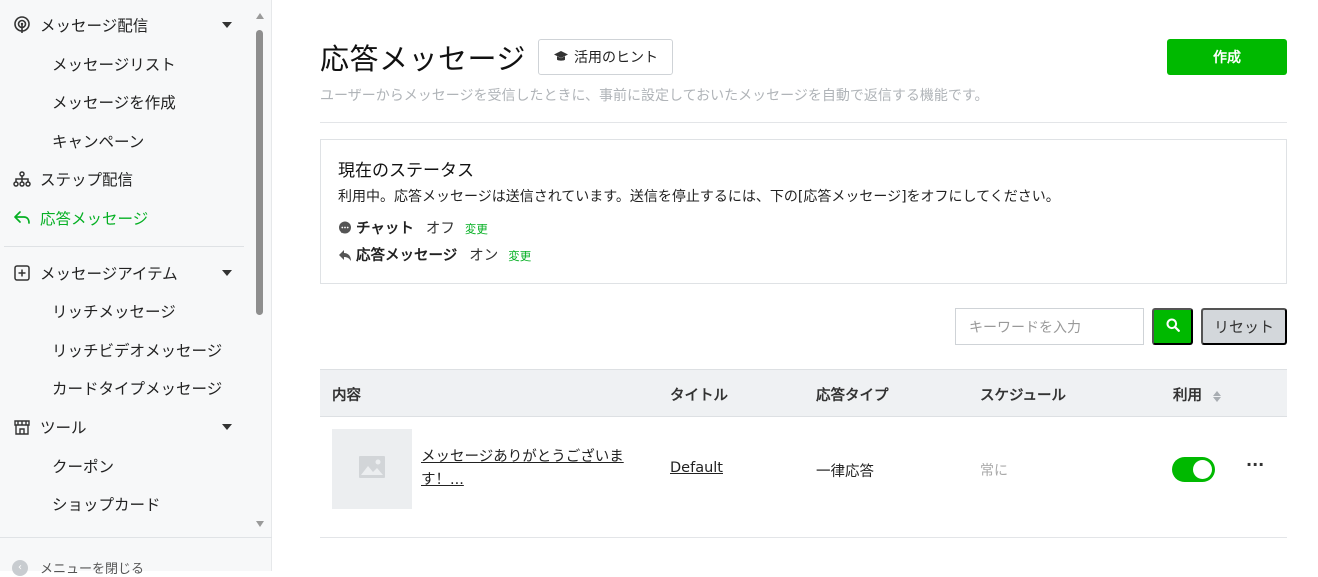 The height and width of the screenshot is (577, 1318). I want to click on sidebar-item-message-delivery: メッセージ配信, so click(129, 25).